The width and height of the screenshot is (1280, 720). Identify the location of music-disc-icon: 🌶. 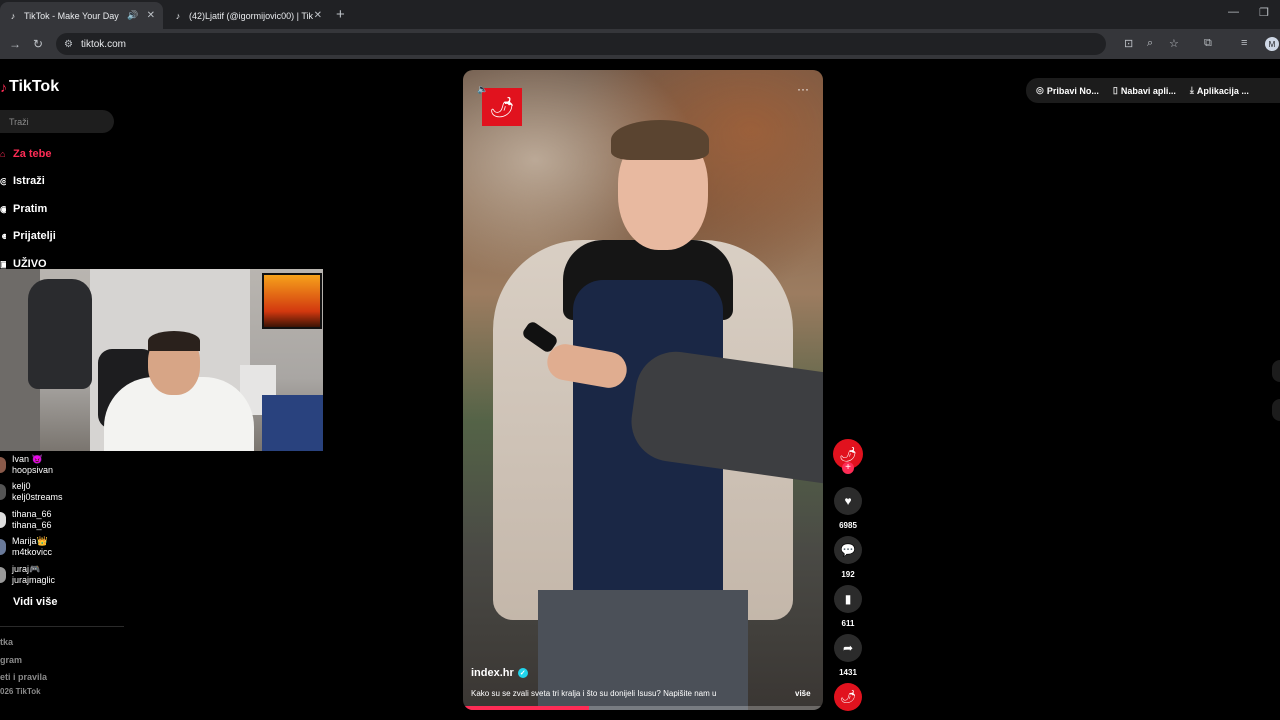
(848, 697).